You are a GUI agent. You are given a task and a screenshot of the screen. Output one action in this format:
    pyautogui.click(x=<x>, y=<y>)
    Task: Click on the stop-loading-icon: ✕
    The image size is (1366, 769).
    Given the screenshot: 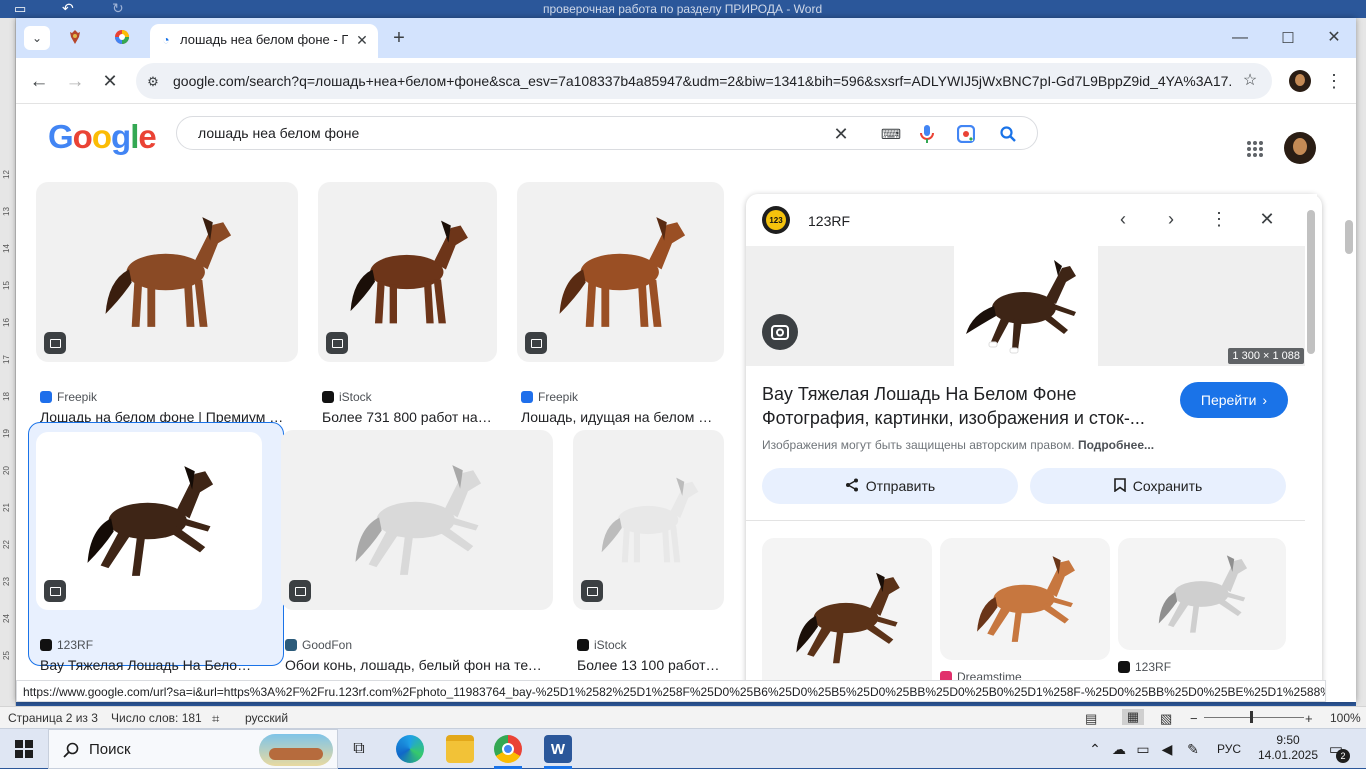 What is the action you would take?
    pyautogui.click(x=110, y=81)
    